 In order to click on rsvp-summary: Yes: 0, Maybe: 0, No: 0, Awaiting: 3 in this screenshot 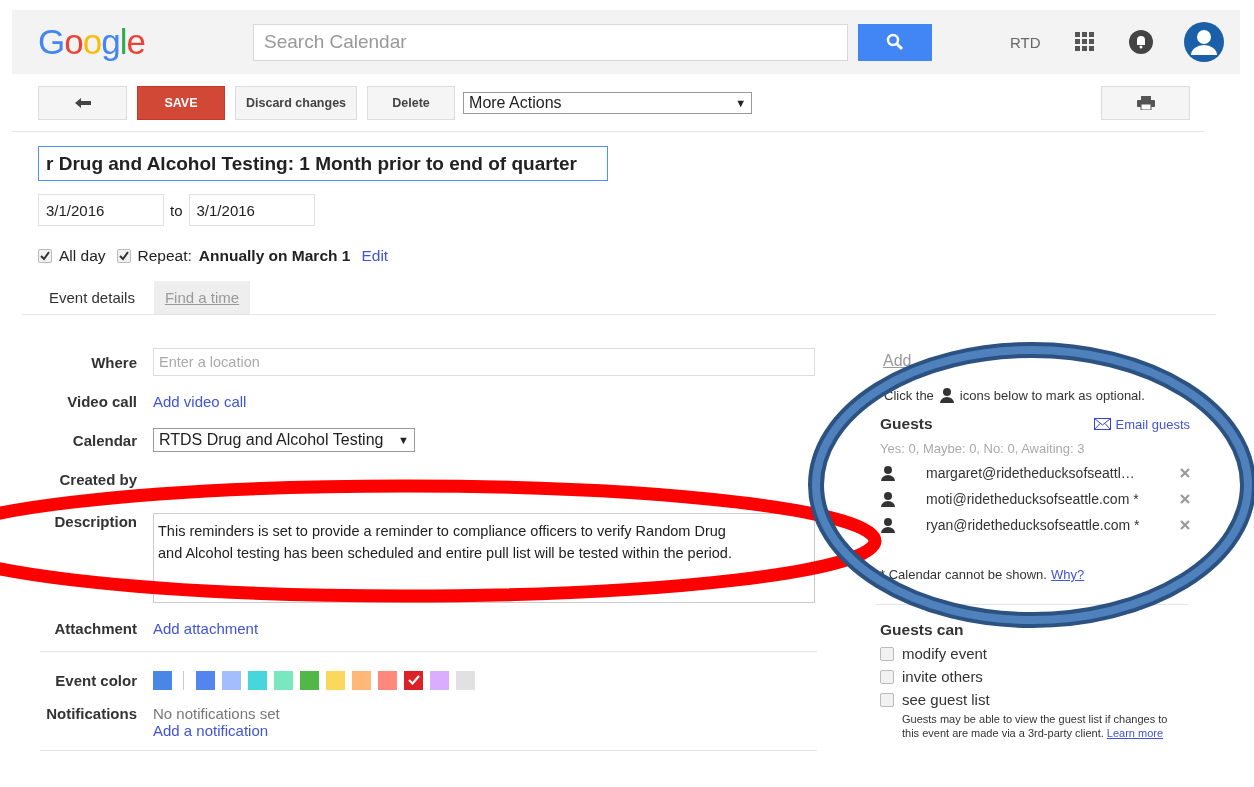, I will do `click(983, 448)`.